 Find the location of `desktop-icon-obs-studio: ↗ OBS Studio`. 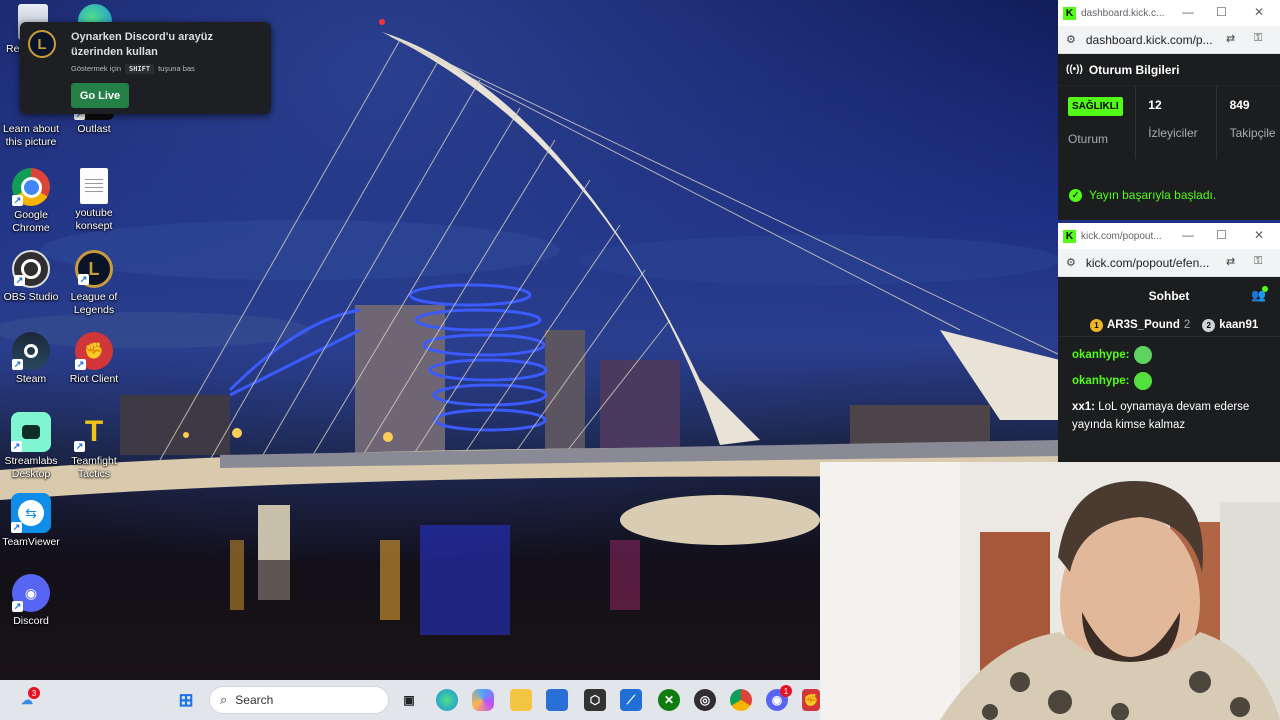

desktop-icon-obs-studio: ↗ OBS Studio is located at coordinates (32, 277).